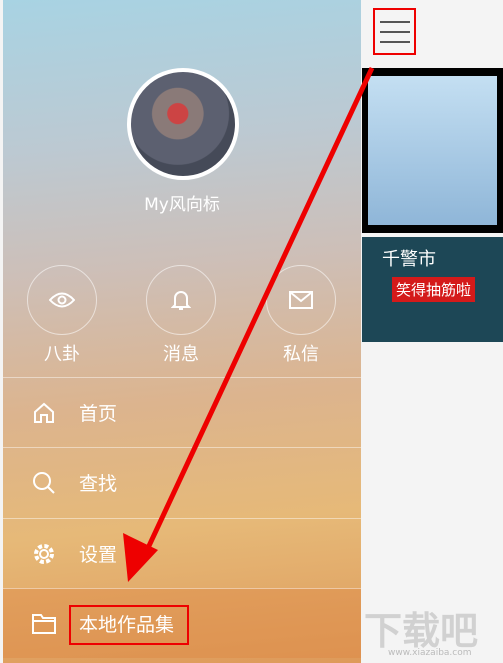  Describe the element at coordinates (183, 124) in the screenshot. I see `avatar` at that location.